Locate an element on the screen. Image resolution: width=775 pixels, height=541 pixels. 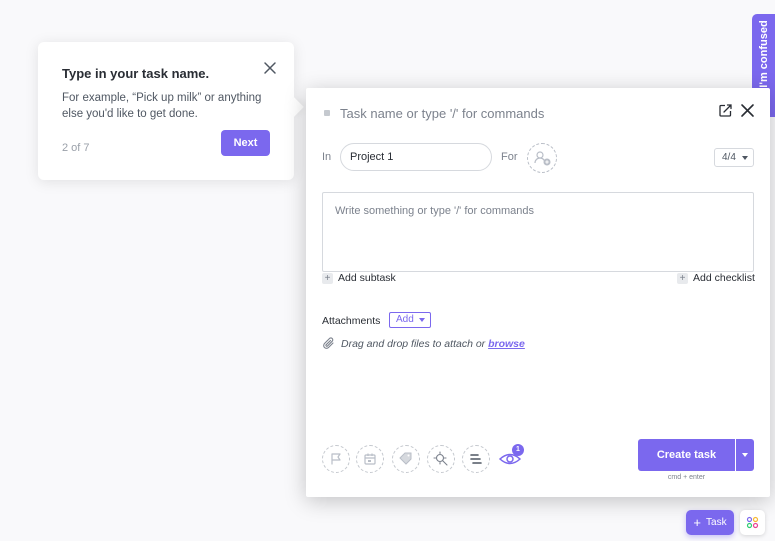
custom-fields-button is located at coordinates (441, 459).